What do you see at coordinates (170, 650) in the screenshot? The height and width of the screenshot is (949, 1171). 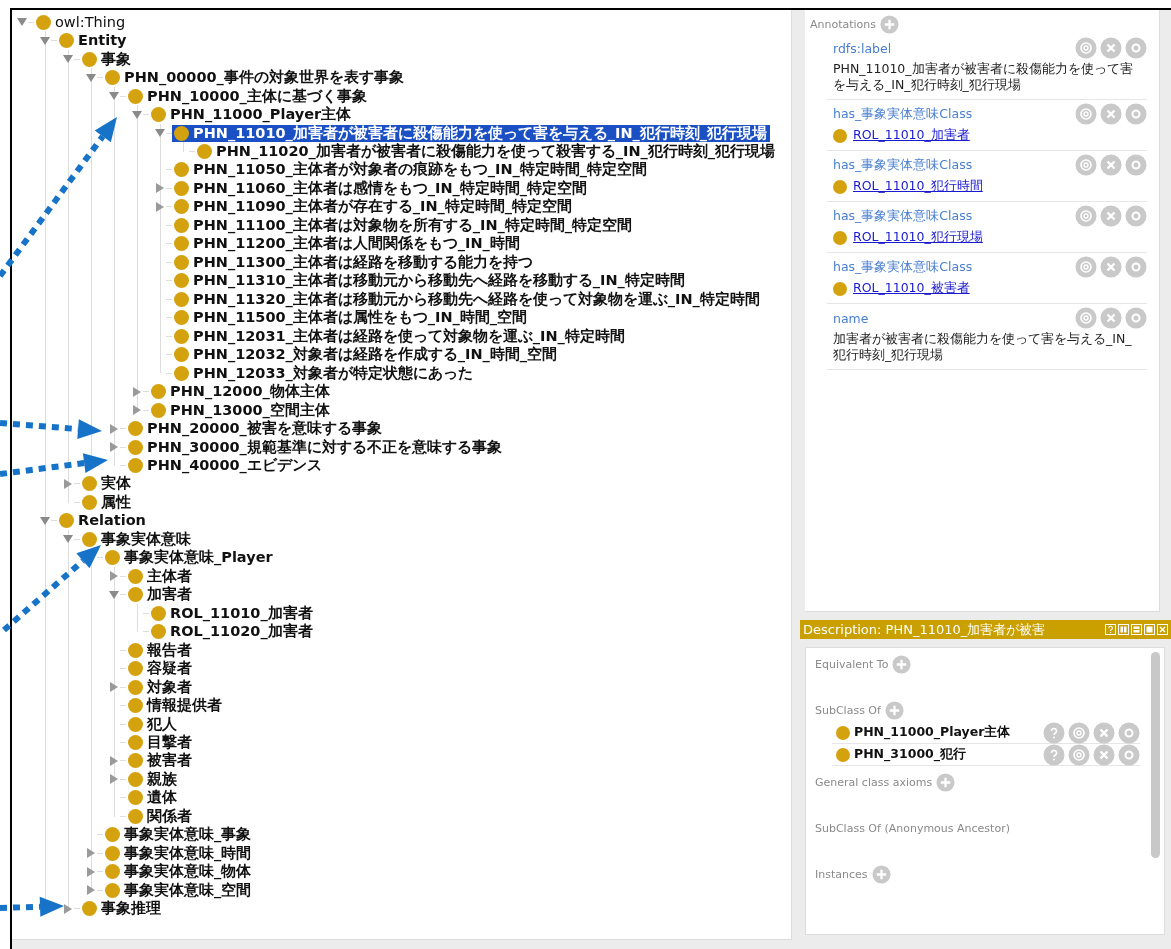 I see `class-label: 報告者` at bounding box center [170, 650].